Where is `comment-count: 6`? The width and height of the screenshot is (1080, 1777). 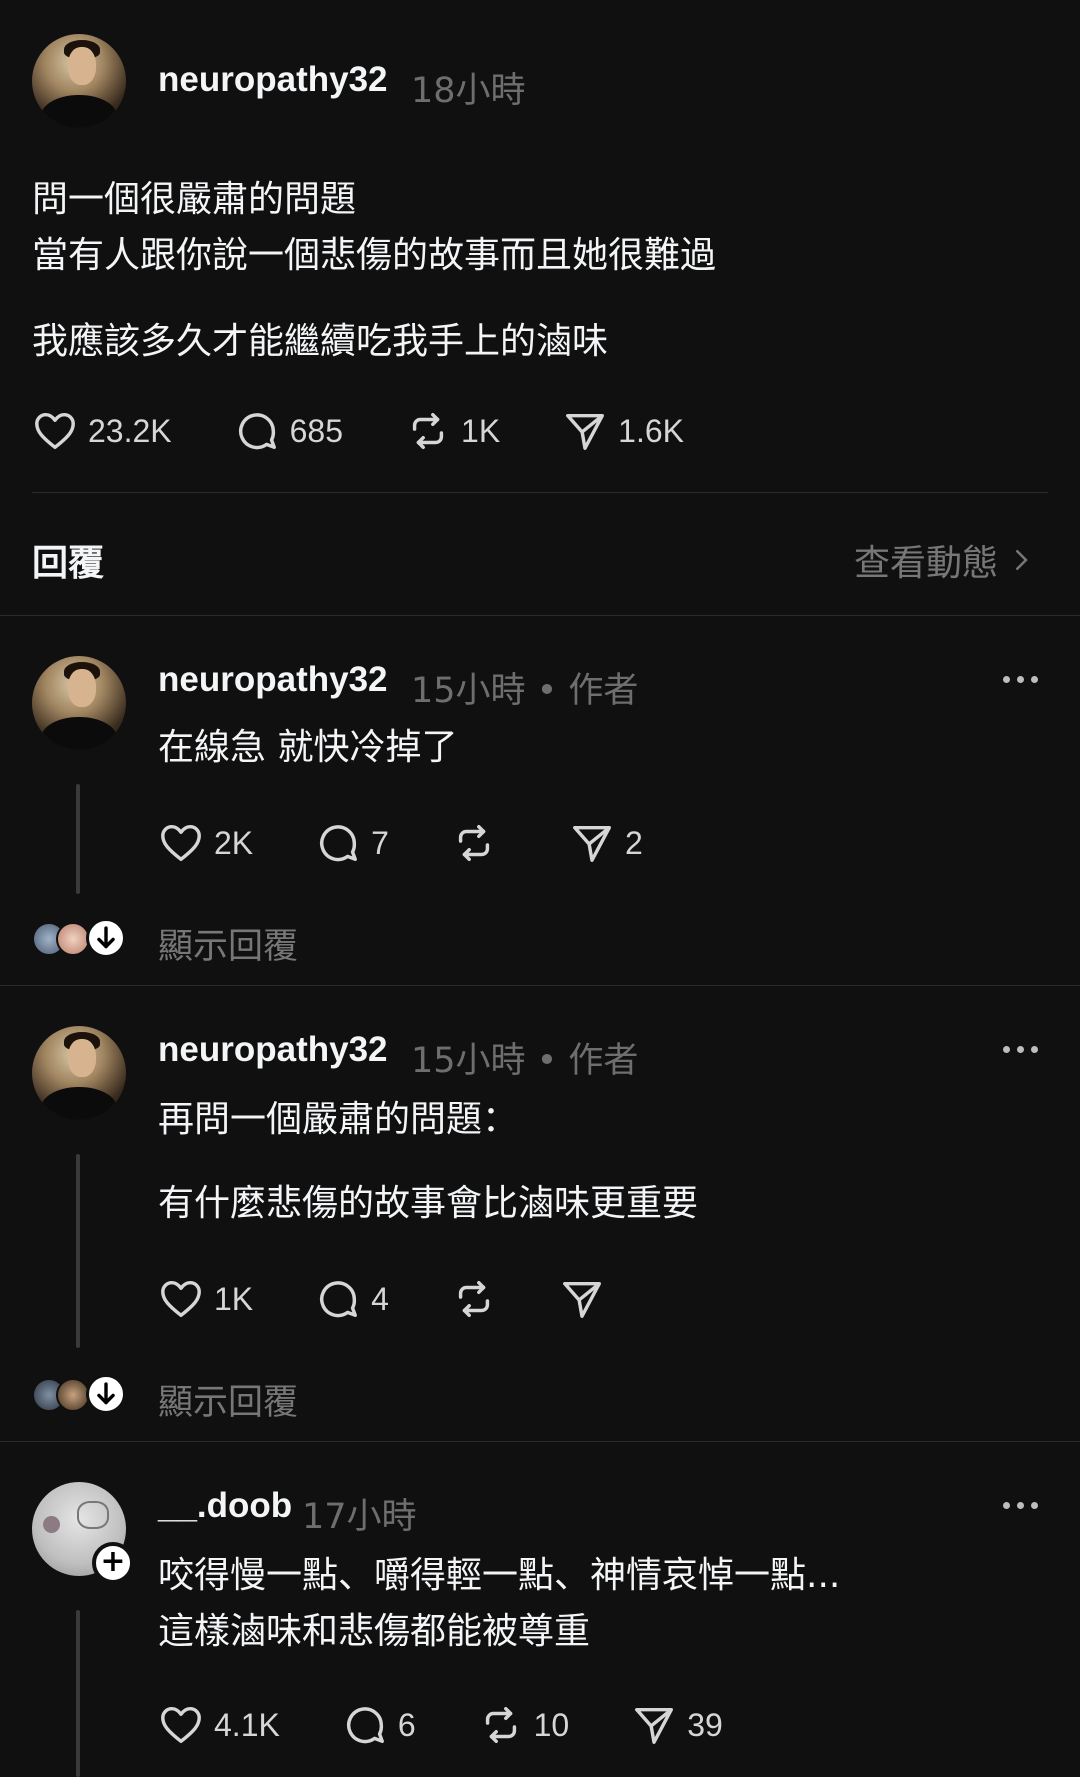 comment-count: 6 is located at coordinates (406, 1724).